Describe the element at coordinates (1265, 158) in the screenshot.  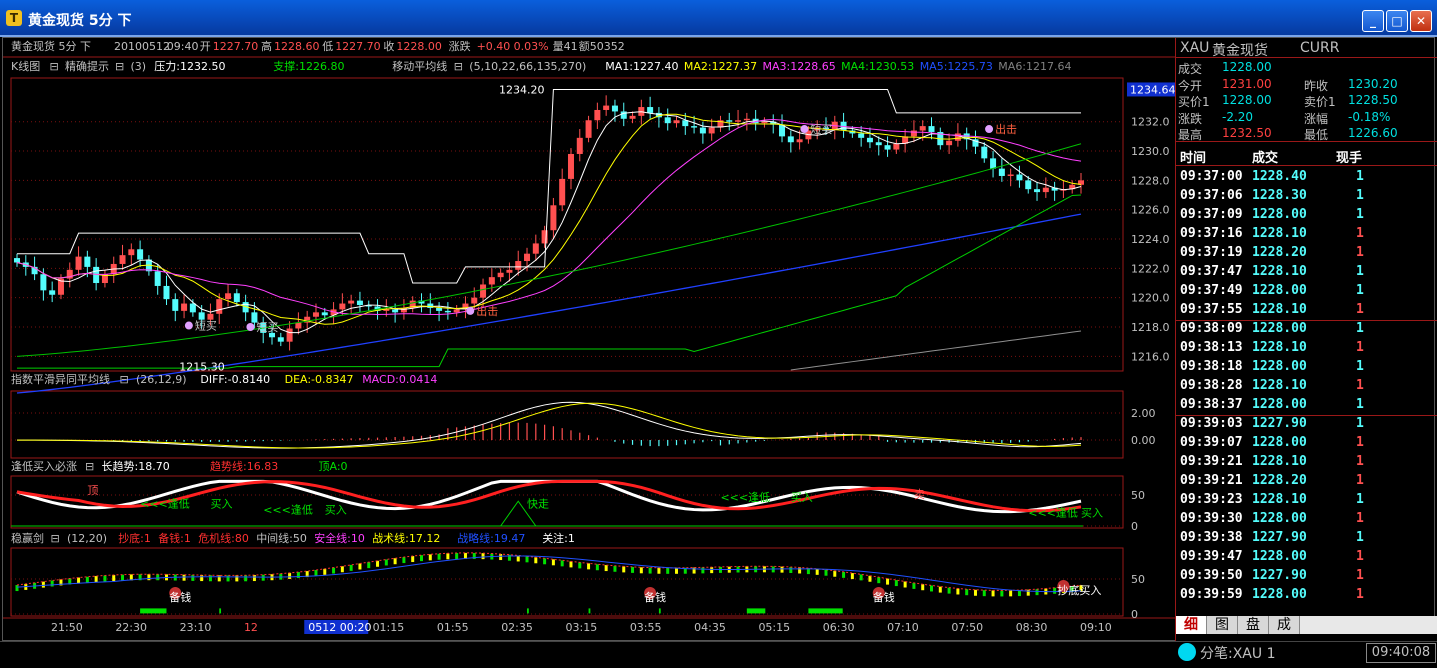
I see `tick-header-price: 成交` at that location.